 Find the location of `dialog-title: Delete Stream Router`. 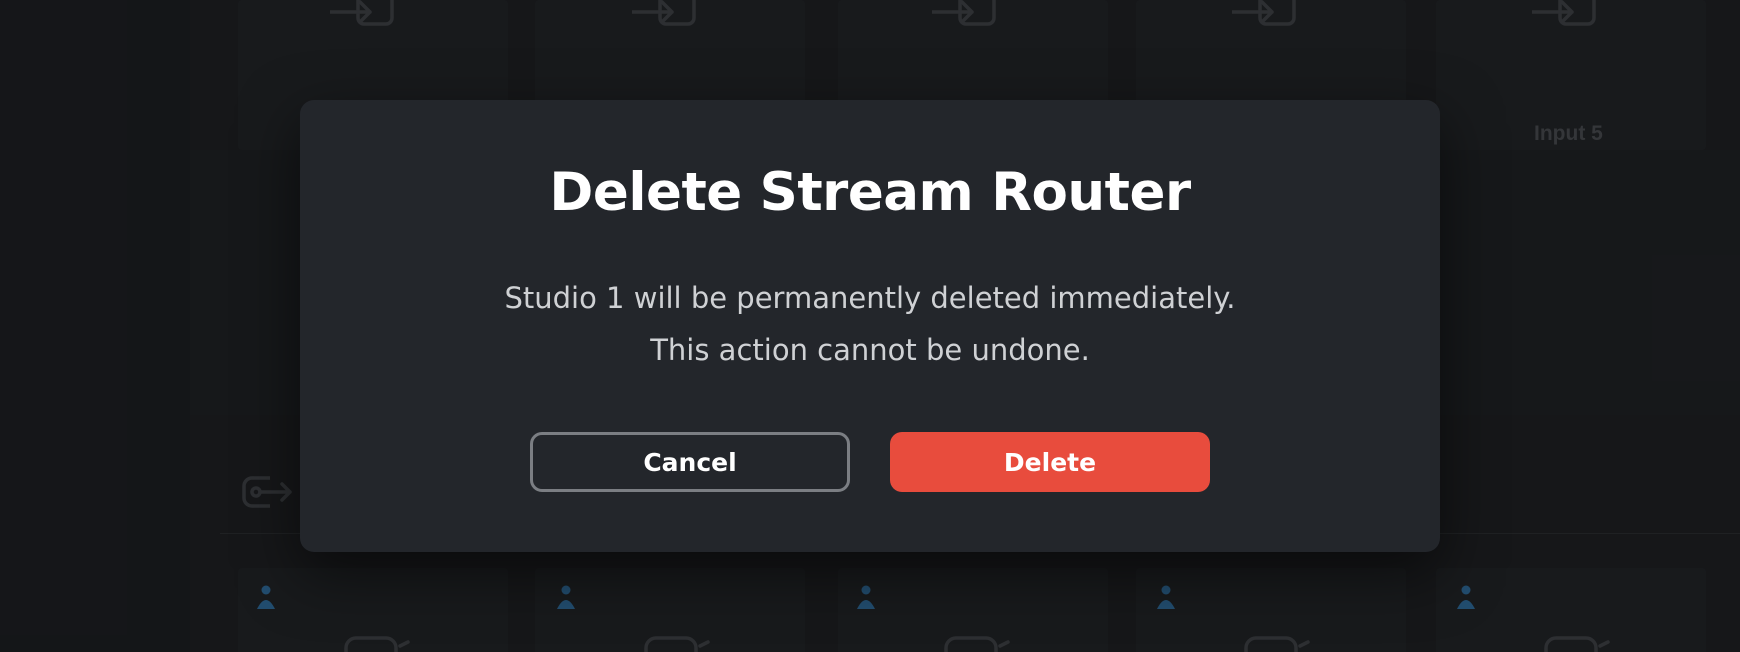

dialog-title: Delete Stream Router is located at coordinates (870, 192).